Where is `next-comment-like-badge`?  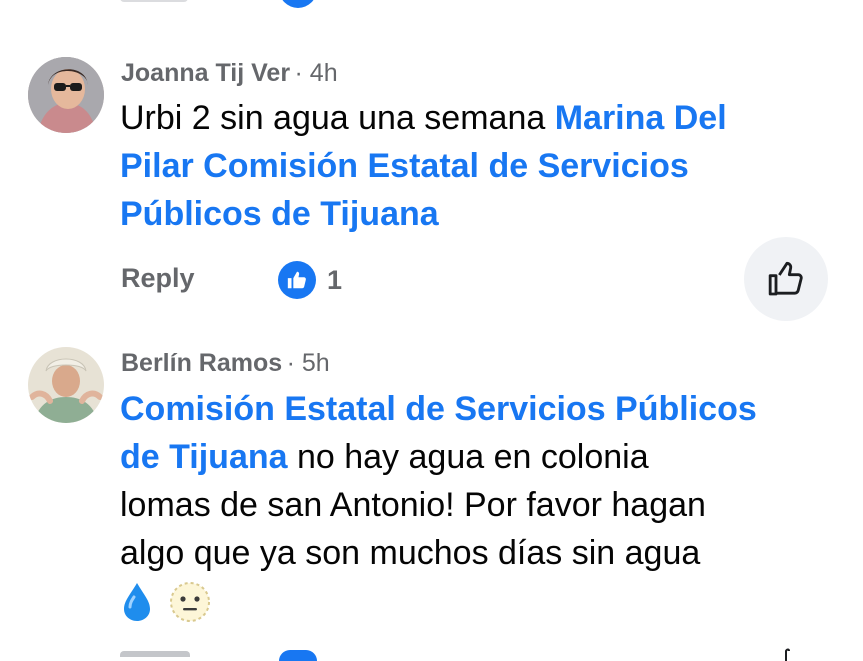 next-comment-like-badge is located at coordinates (298, 655).